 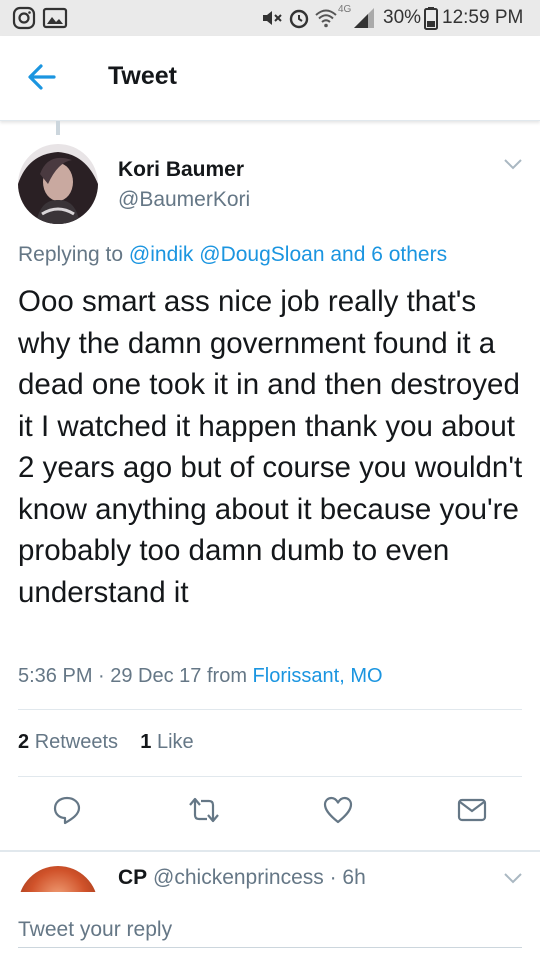 I want to click on author-handle: @BaumerKori, so click(x=184, y=200).